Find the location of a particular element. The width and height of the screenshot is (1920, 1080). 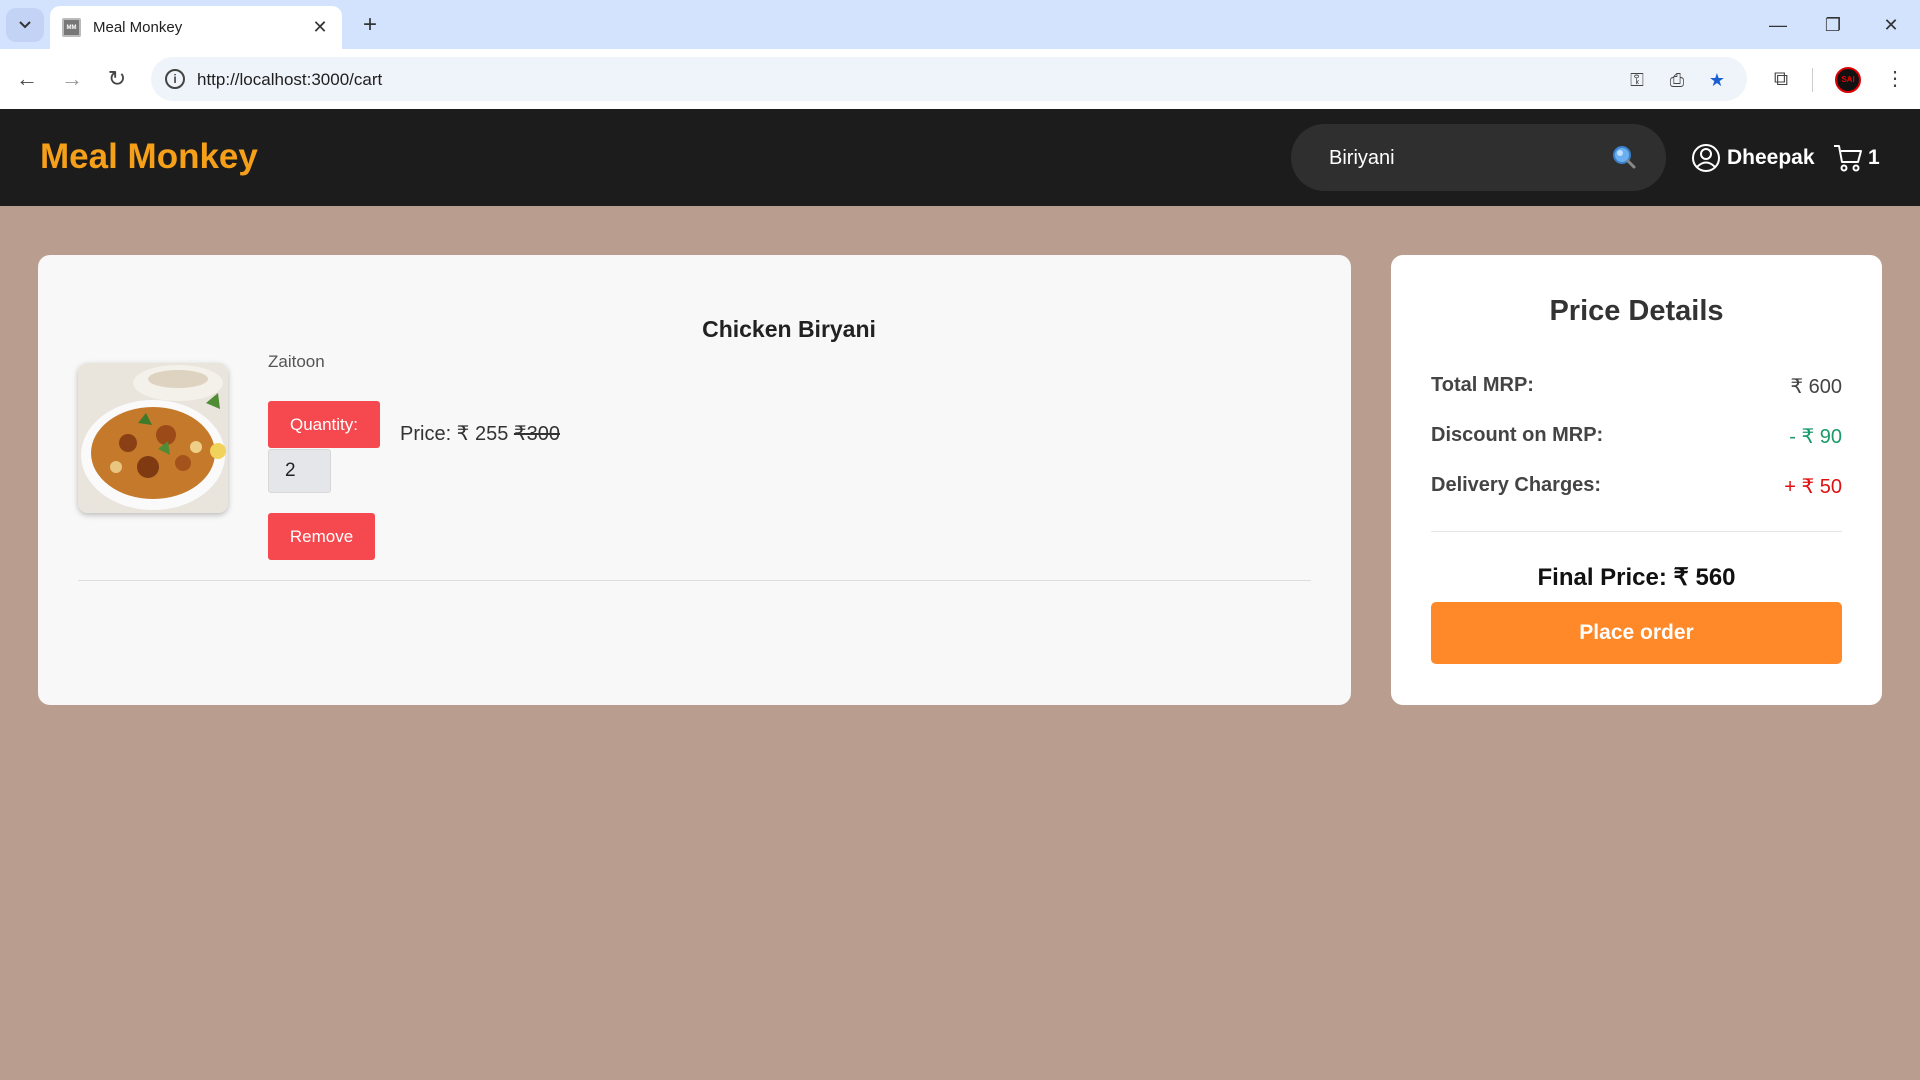

forward-button: → is located at coordinates (72, 79).